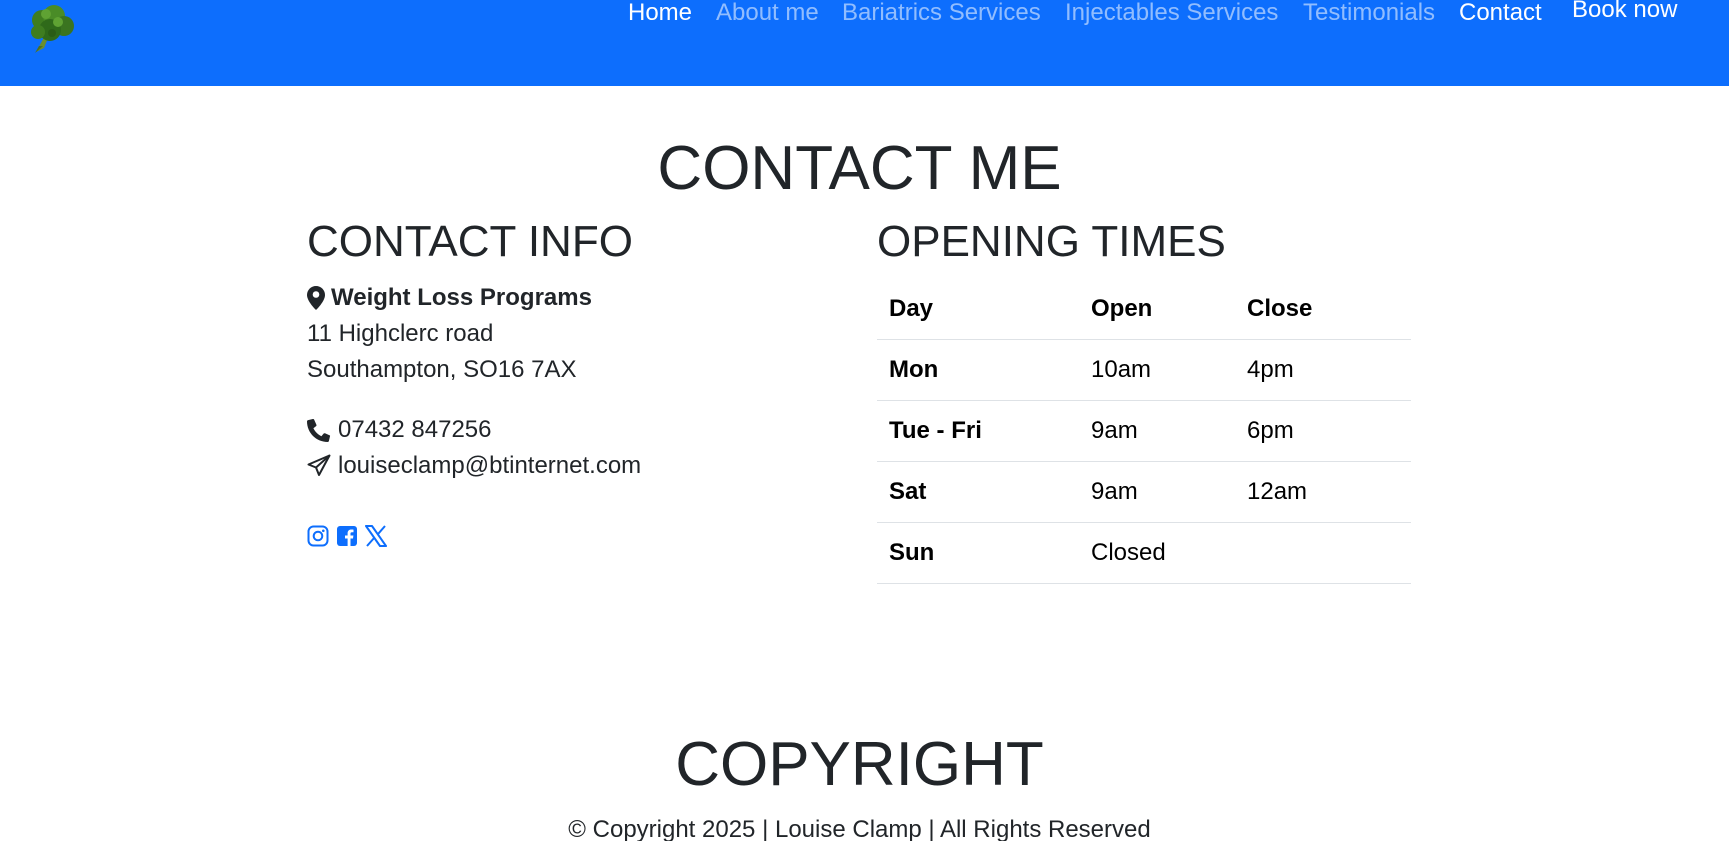 This screenshot has width=1729, height=841. Describe the element at coordinates (400, 333) in the screenshot. I see `address-line-1: 11 Highclerc road` at that location.